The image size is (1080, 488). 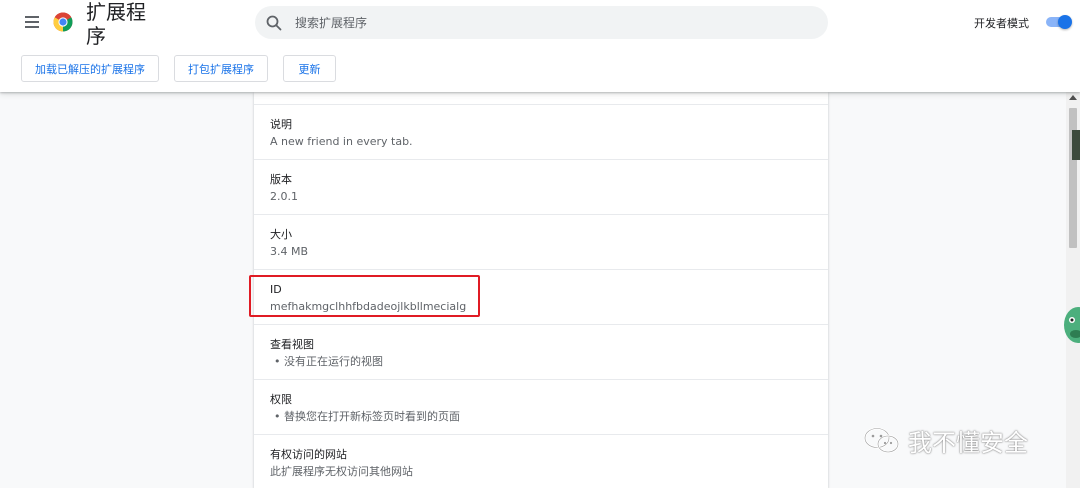 What do you see at coordinates (541, 186) in the screenshot?
I see `version-row: 版本 2.0.1` at bounding box center [541, 186].